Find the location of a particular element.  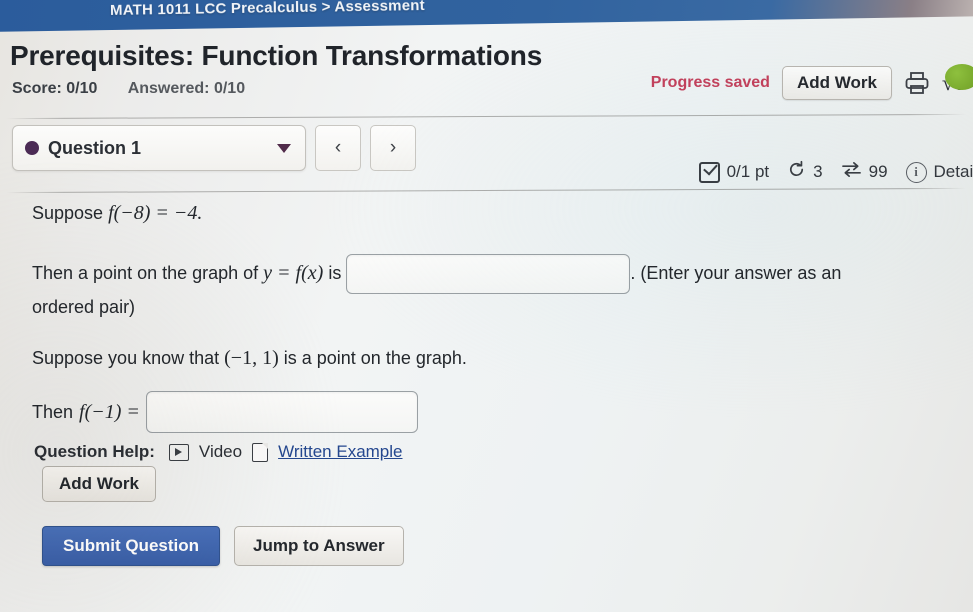

question-help: Question Help: Video Written Example is located at coordinates (218, 452).